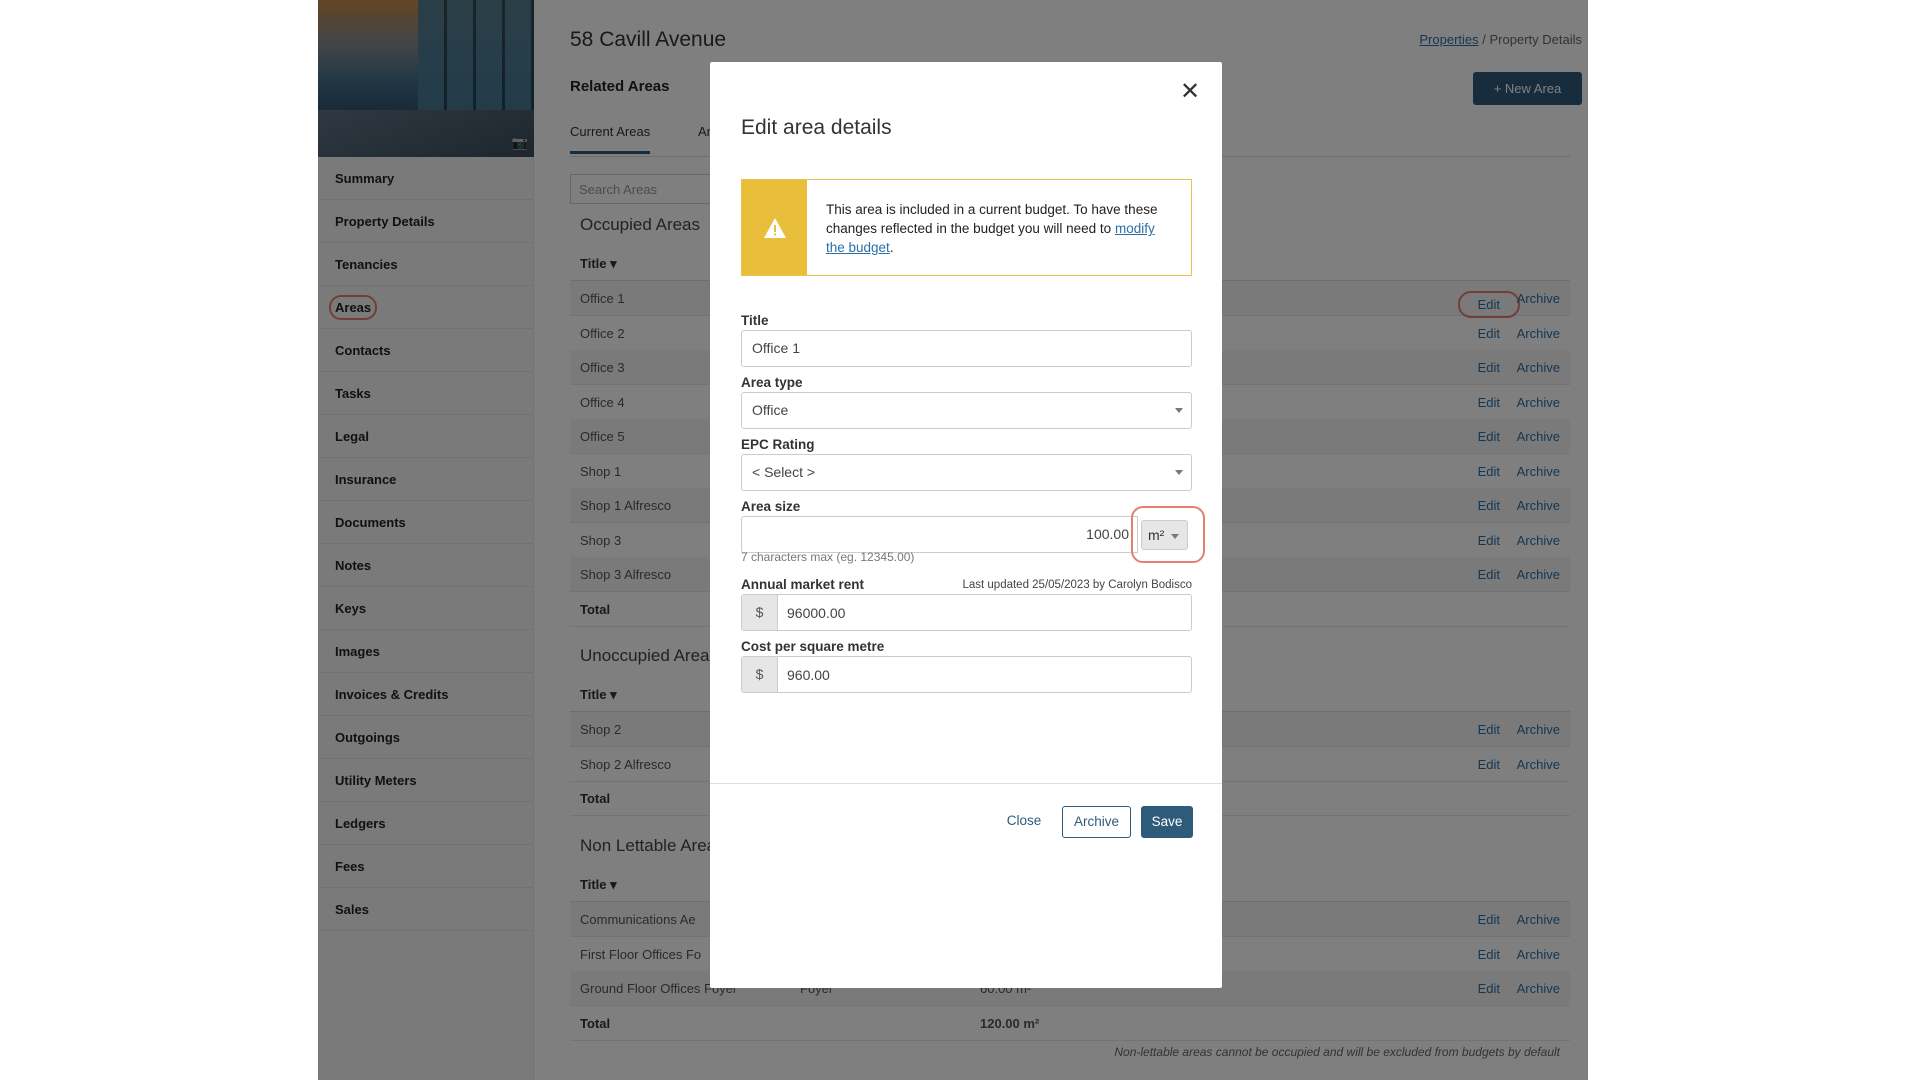 The height and width of the screenshot is (1080, 1920). Describe the element at coordinates (784, 472) in the screenshot. I see `epc-value: < Select >` at that location.